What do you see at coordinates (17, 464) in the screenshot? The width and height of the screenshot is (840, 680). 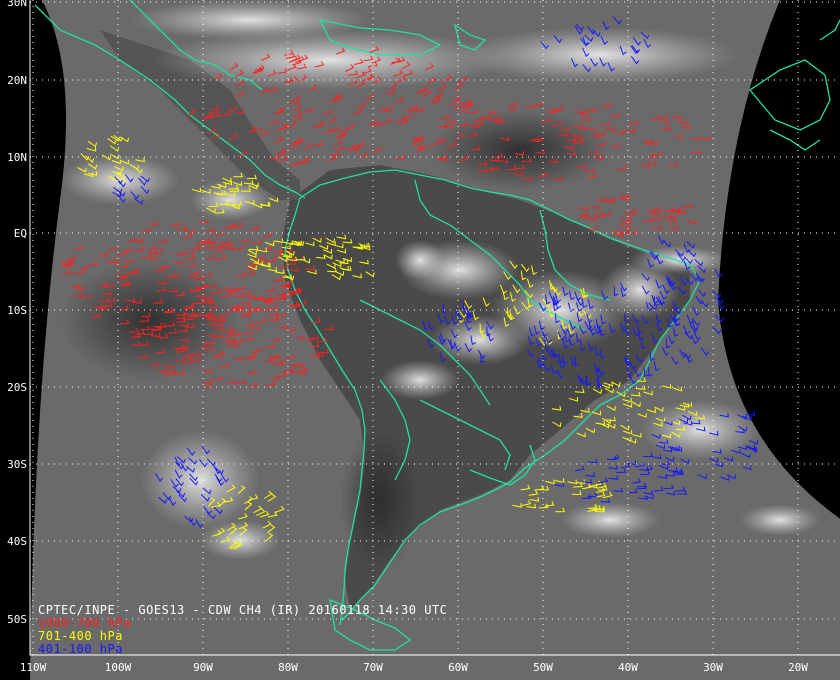 I see `latitude-label: 30S` at bounding box center [17, 464].